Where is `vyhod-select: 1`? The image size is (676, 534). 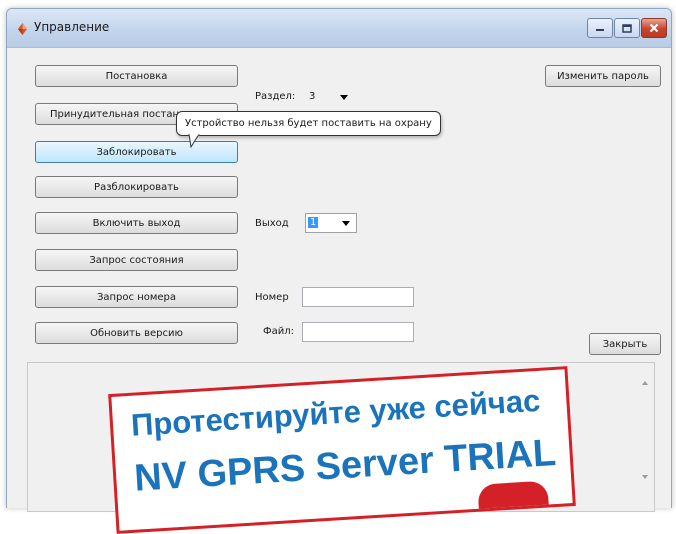 vyhod-select: 1 is located at coordinates (331, 223).